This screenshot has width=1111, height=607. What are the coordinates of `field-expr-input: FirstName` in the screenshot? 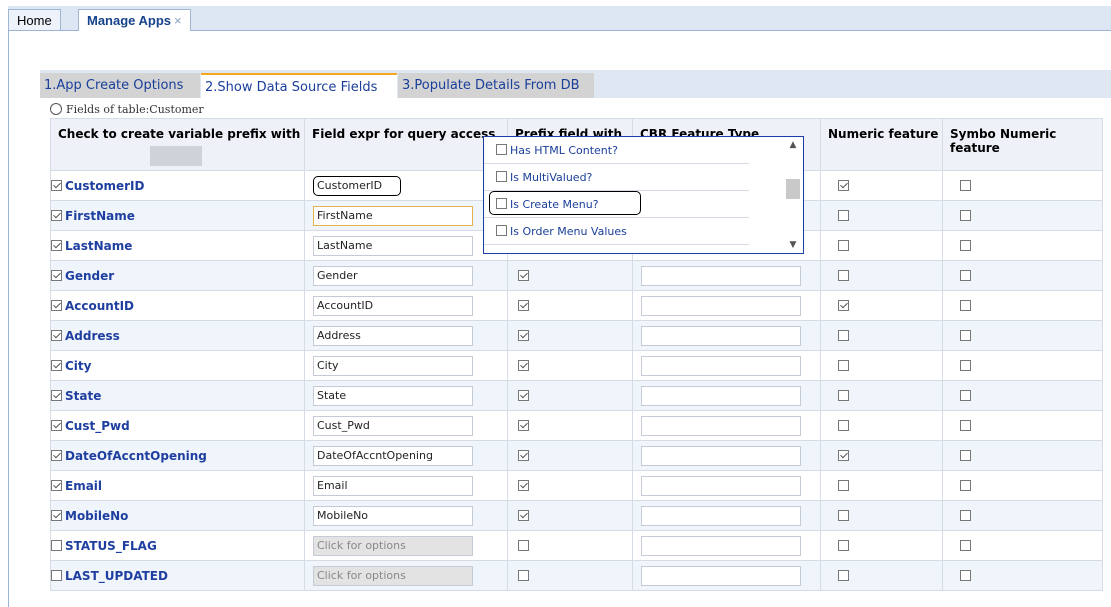 It's located at (393, 215).